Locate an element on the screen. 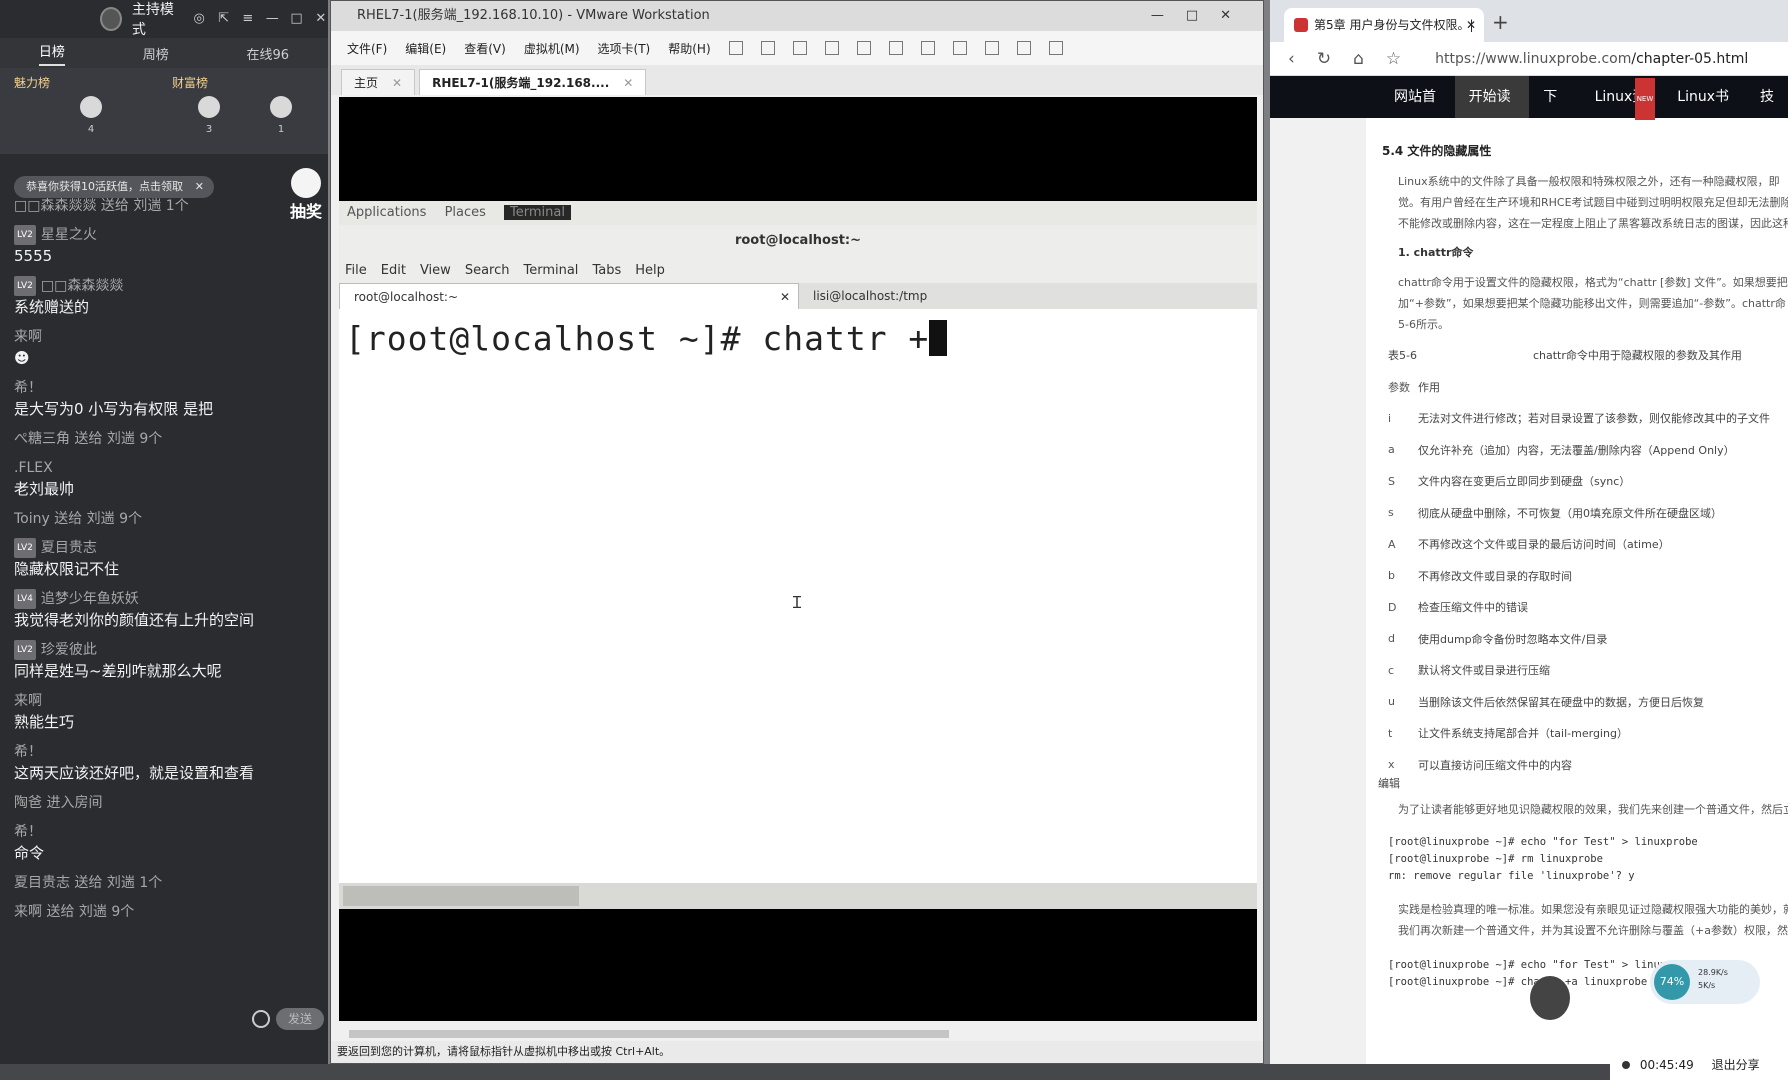 This screenshot has height=1080, width=1788. nav-home: 网站首页 is located at coordinates (1417, 111).